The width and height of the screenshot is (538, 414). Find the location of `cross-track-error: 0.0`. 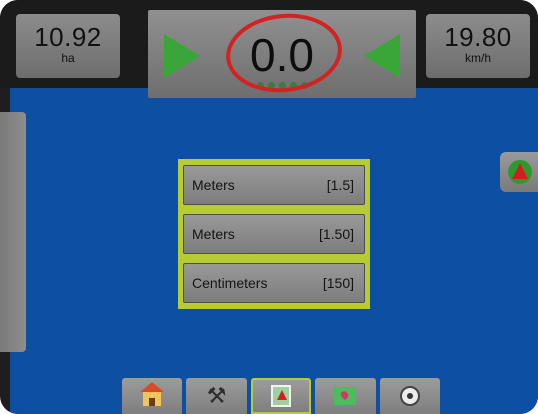

cross-track-error: 0.0 is located at coordinates (282, 55).